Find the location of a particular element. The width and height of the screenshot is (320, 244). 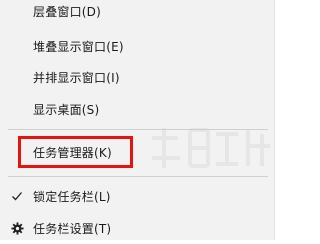

watermark-logo-icon is located at coordinates (212, 159).